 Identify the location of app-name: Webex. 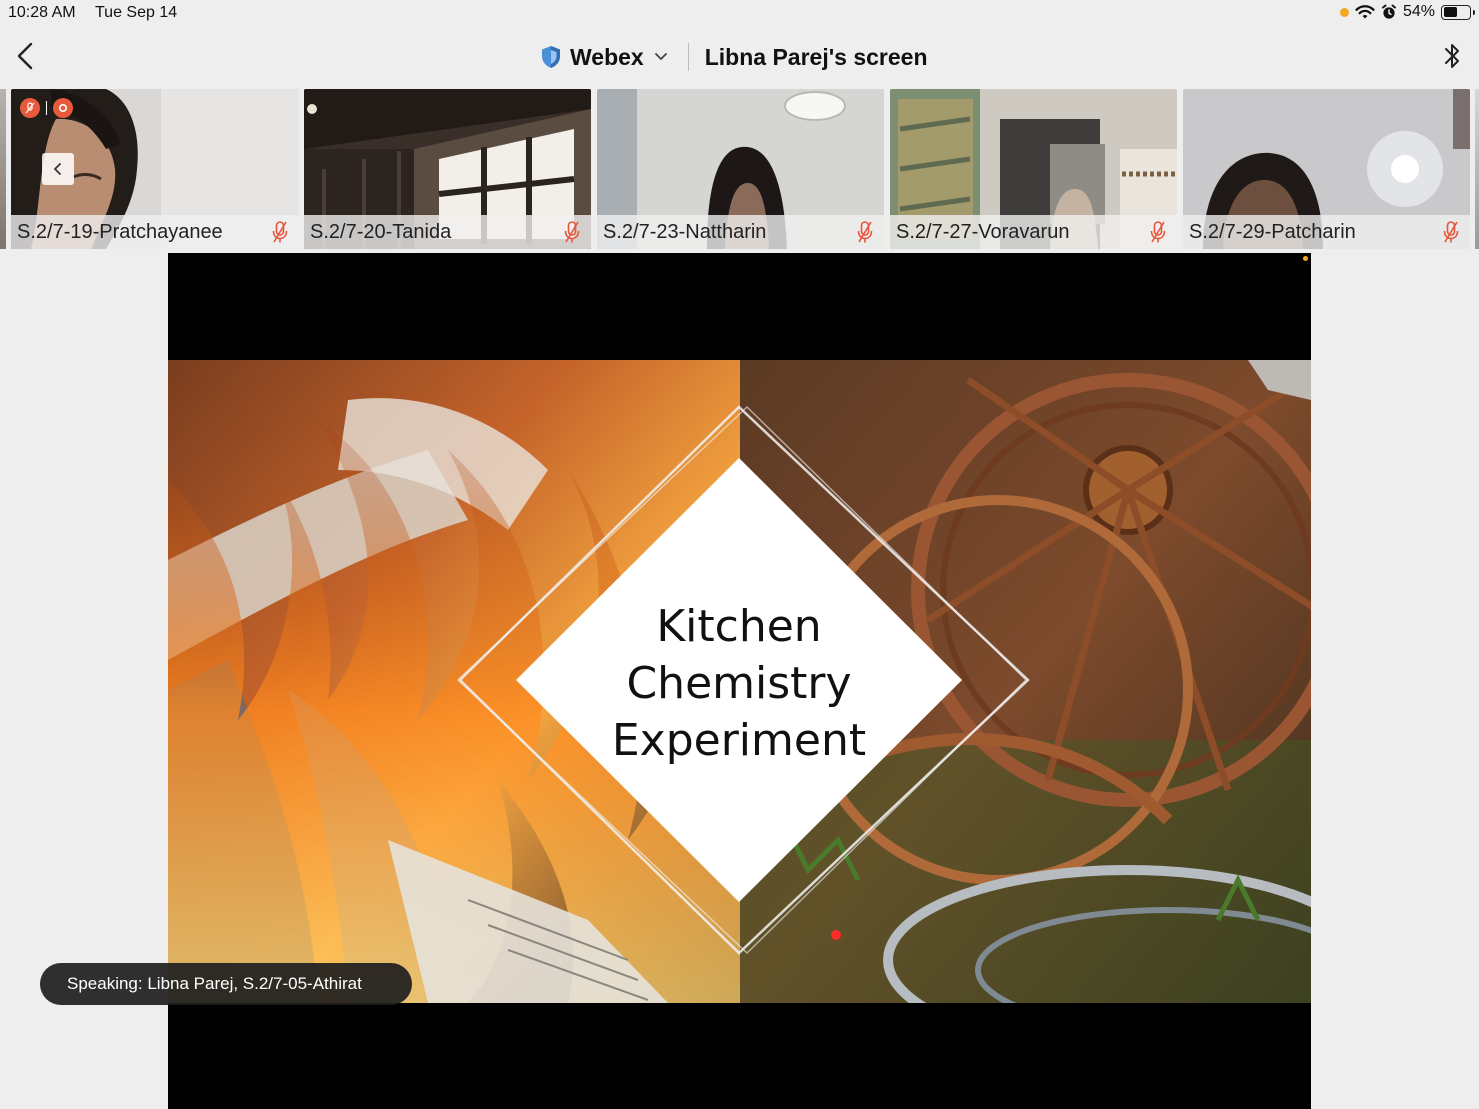
(607, 56).